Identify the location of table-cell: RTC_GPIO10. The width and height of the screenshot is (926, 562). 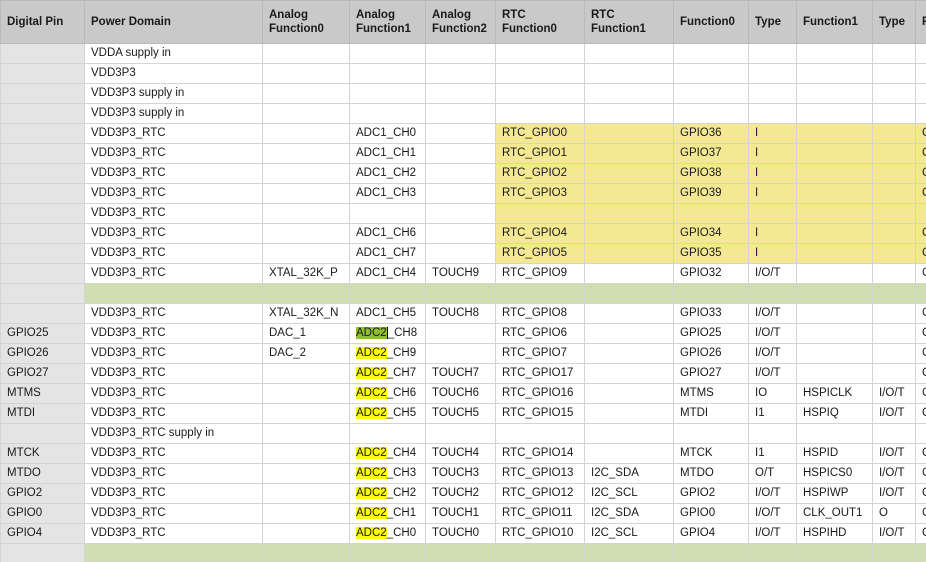
(540, 533).